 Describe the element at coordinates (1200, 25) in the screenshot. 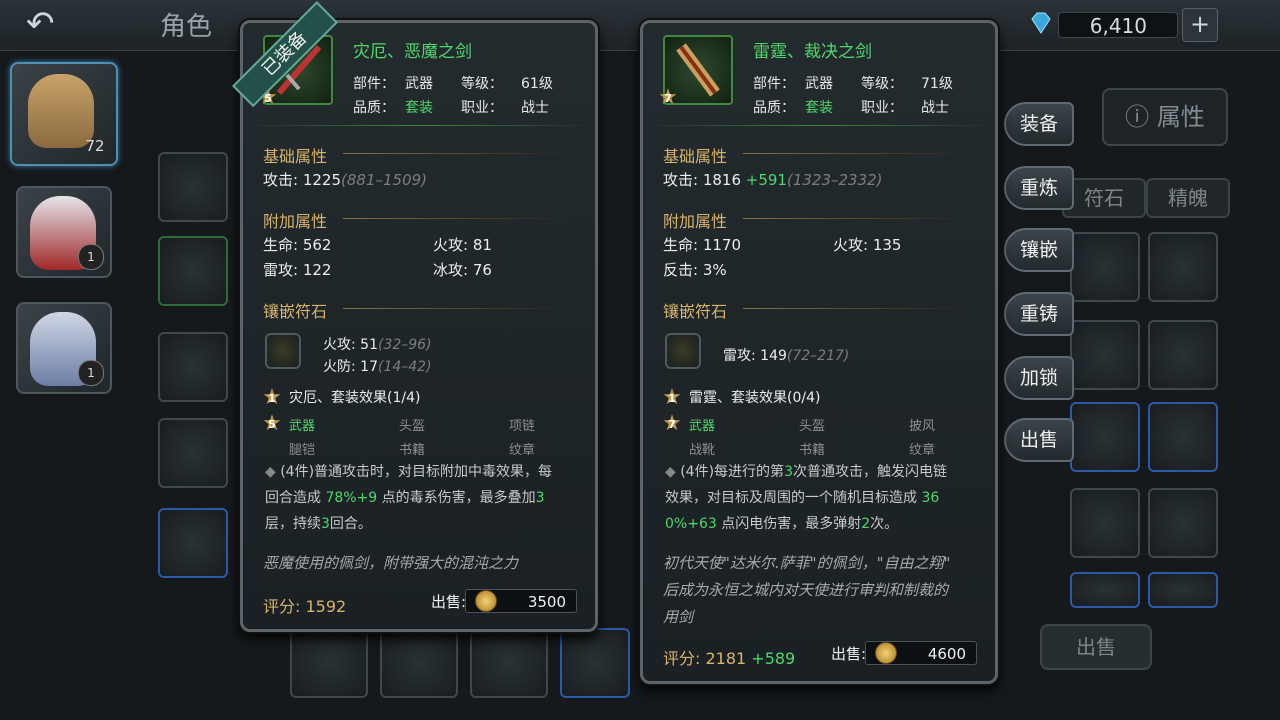

I see `plus-icon: +` at that location.